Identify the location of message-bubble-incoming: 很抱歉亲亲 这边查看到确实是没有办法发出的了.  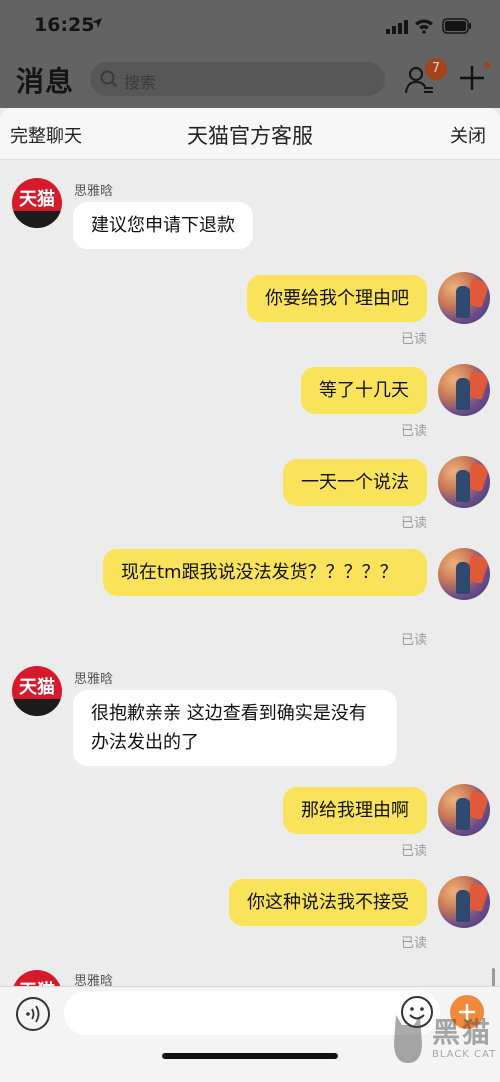
(235, 728).